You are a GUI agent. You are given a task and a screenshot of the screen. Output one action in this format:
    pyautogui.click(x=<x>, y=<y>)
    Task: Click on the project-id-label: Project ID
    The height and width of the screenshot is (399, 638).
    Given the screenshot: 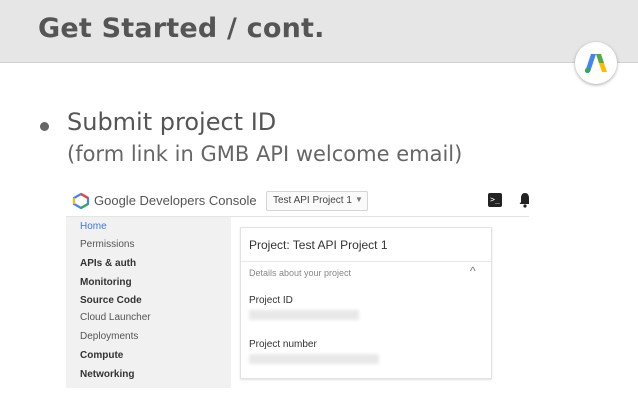 What is the action you would take?
    pyautogui.click(x=271, y=300)
    